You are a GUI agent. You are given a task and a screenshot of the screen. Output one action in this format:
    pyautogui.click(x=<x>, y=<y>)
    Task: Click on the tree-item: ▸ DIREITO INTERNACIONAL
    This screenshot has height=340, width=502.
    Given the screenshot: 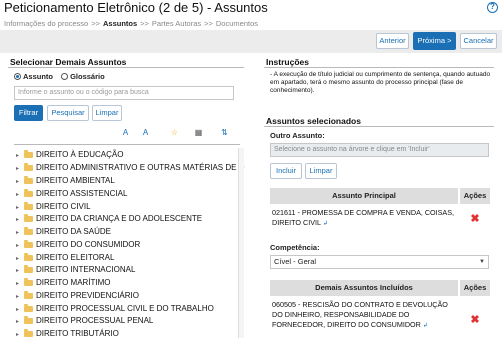 What is the action you would take?
    pyautogui.click(x=75, y=271)
    